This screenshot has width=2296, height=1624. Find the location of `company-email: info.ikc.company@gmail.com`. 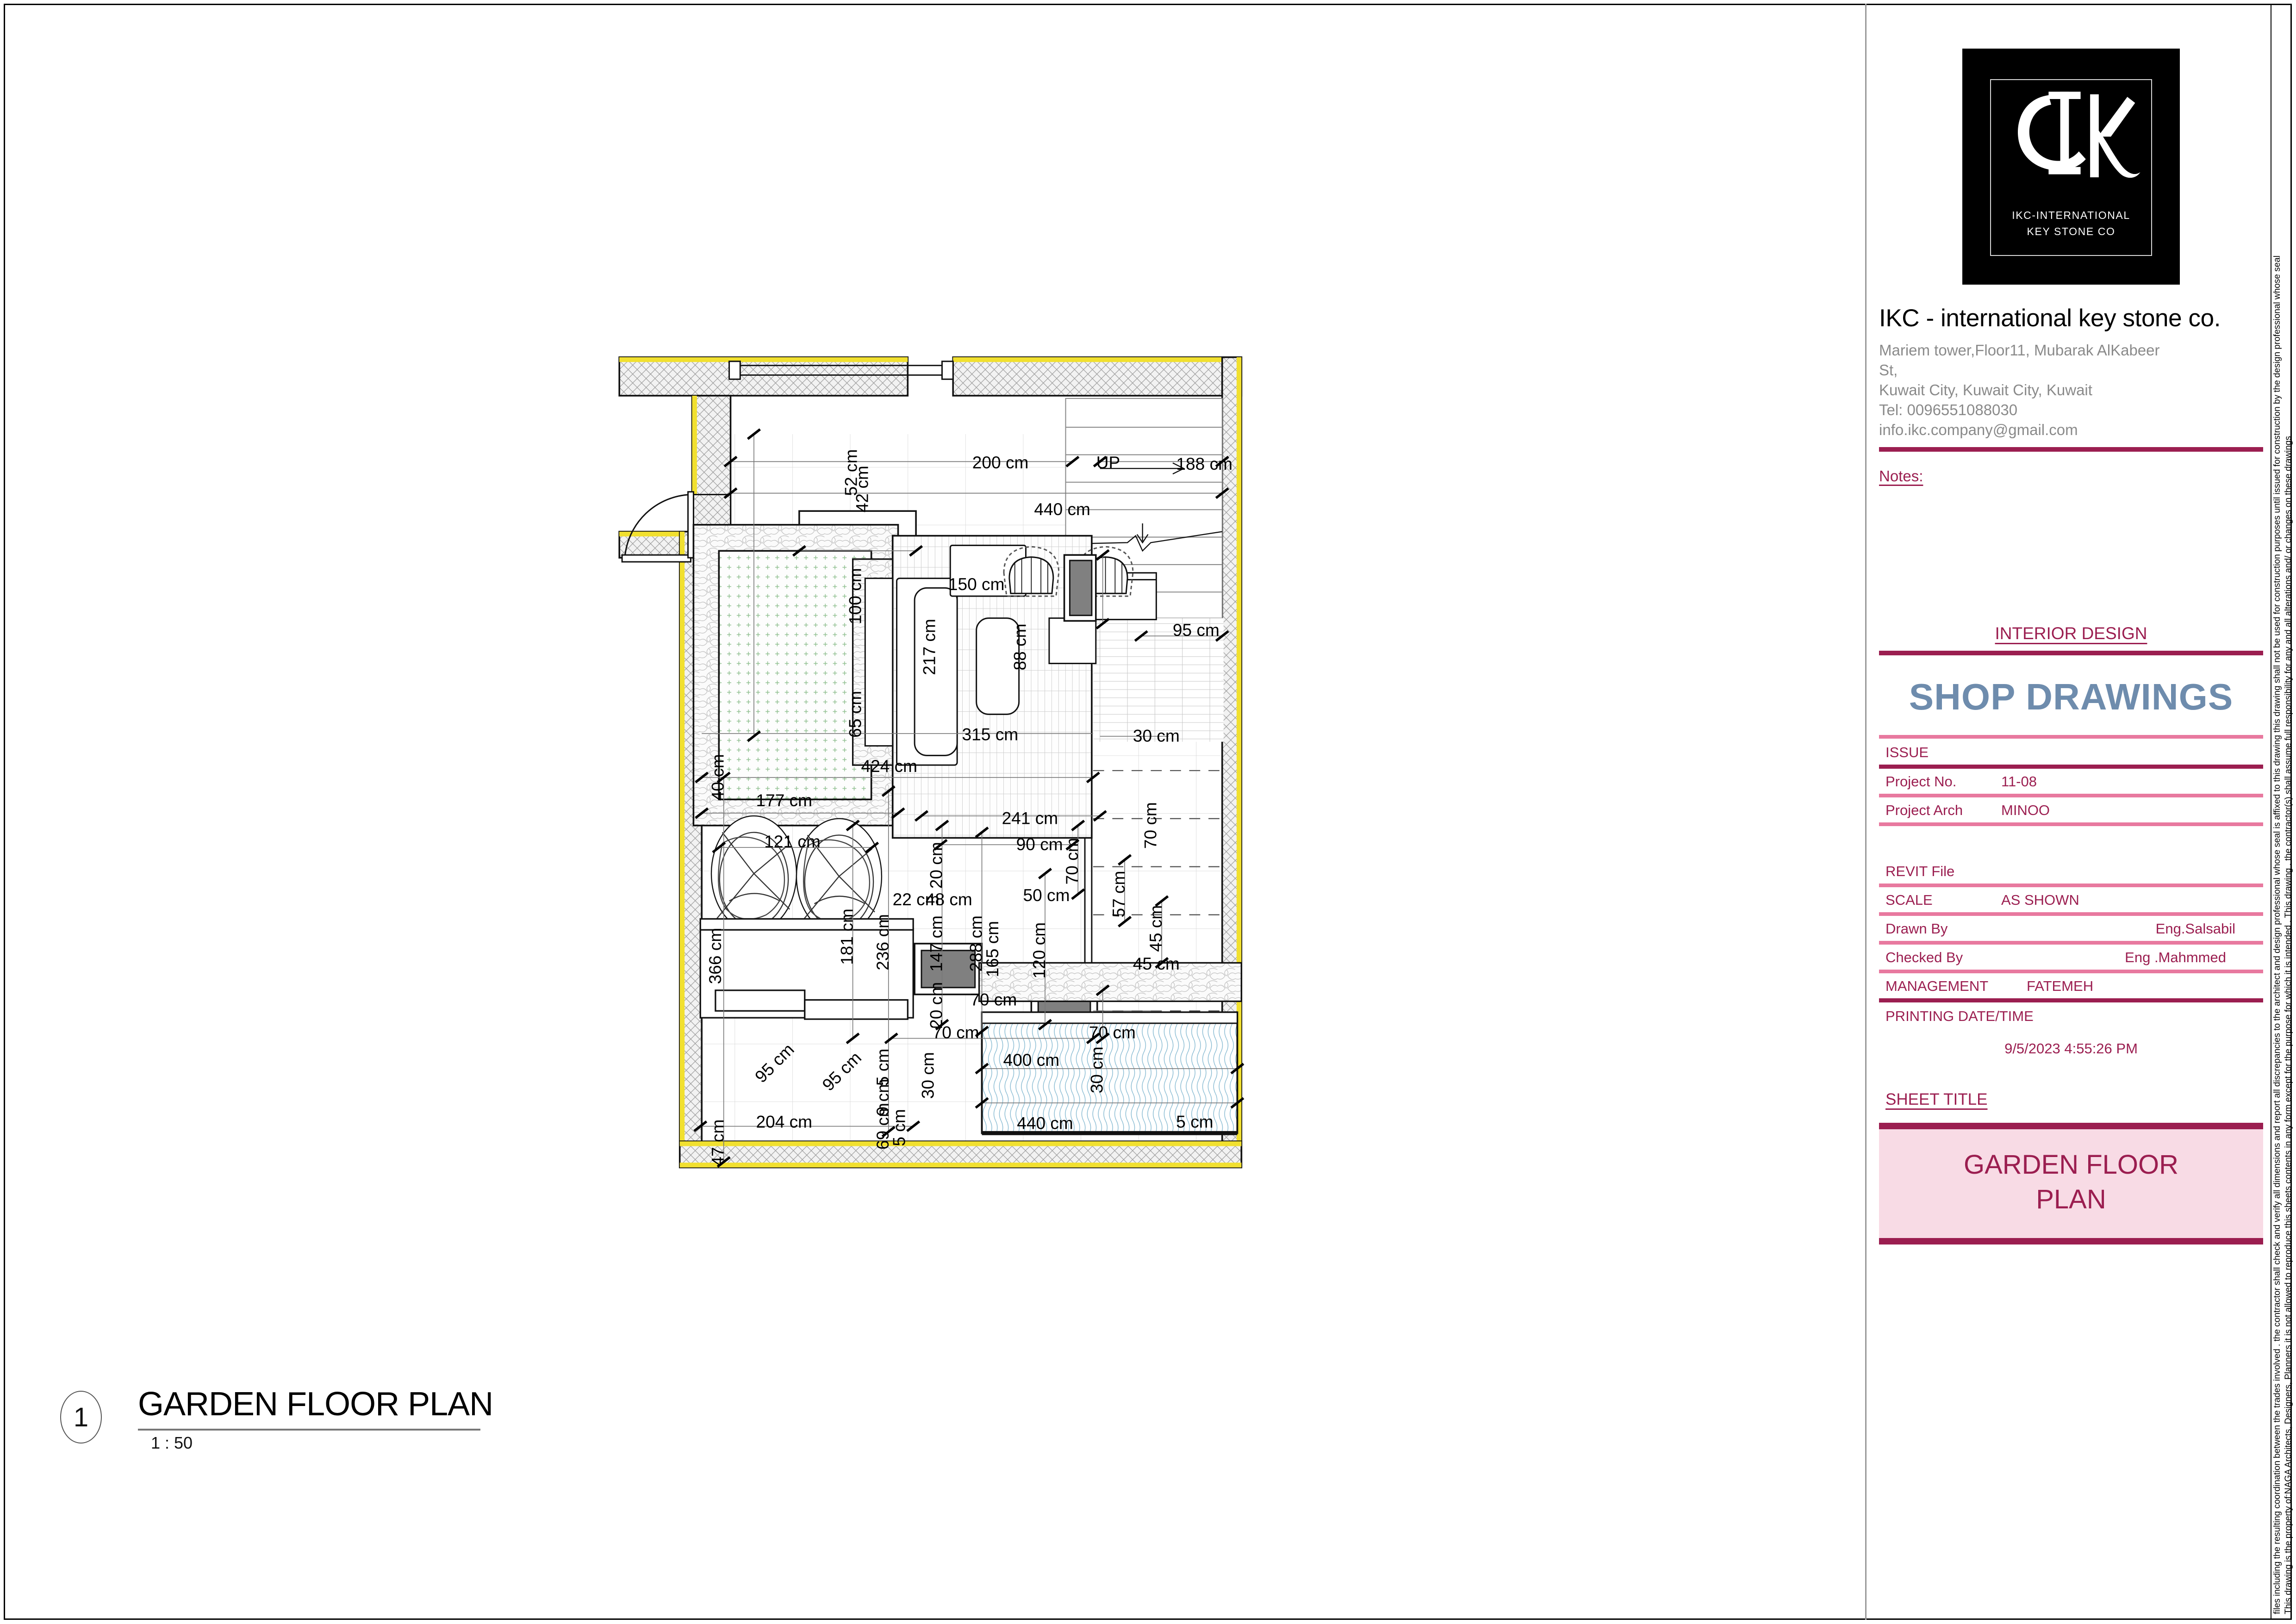

company-email: info.ikc.company@gmail.com is located at coordinates (1978, 429).